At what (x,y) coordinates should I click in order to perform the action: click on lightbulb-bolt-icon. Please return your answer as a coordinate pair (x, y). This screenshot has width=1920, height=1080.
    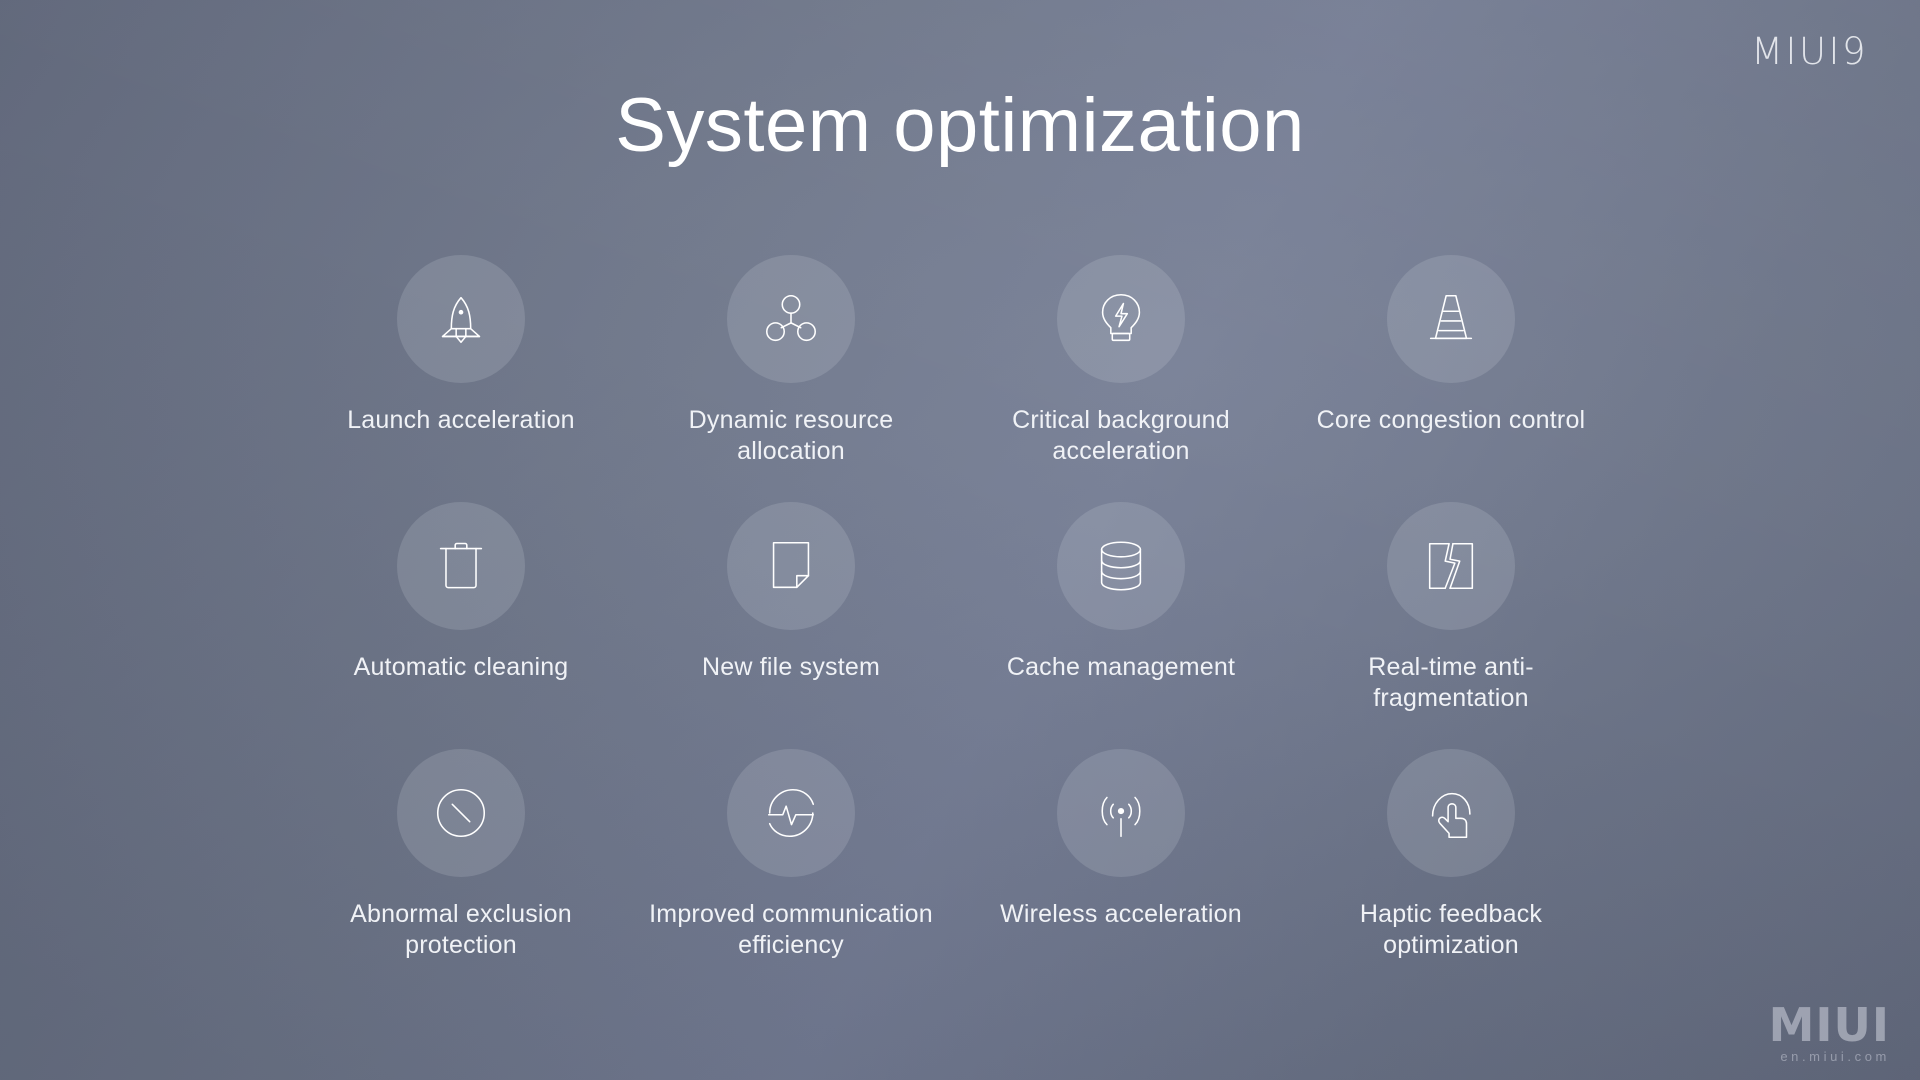
    Looking at the image, I should click on (1121, 319).